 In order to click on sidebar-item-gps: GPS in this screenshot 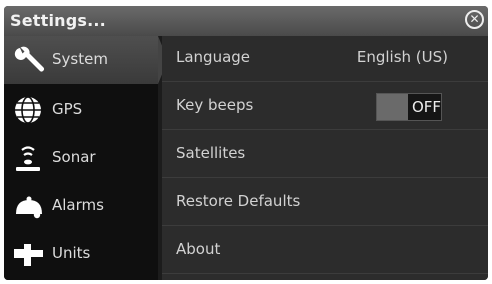, I will do `click(81, 110)`.